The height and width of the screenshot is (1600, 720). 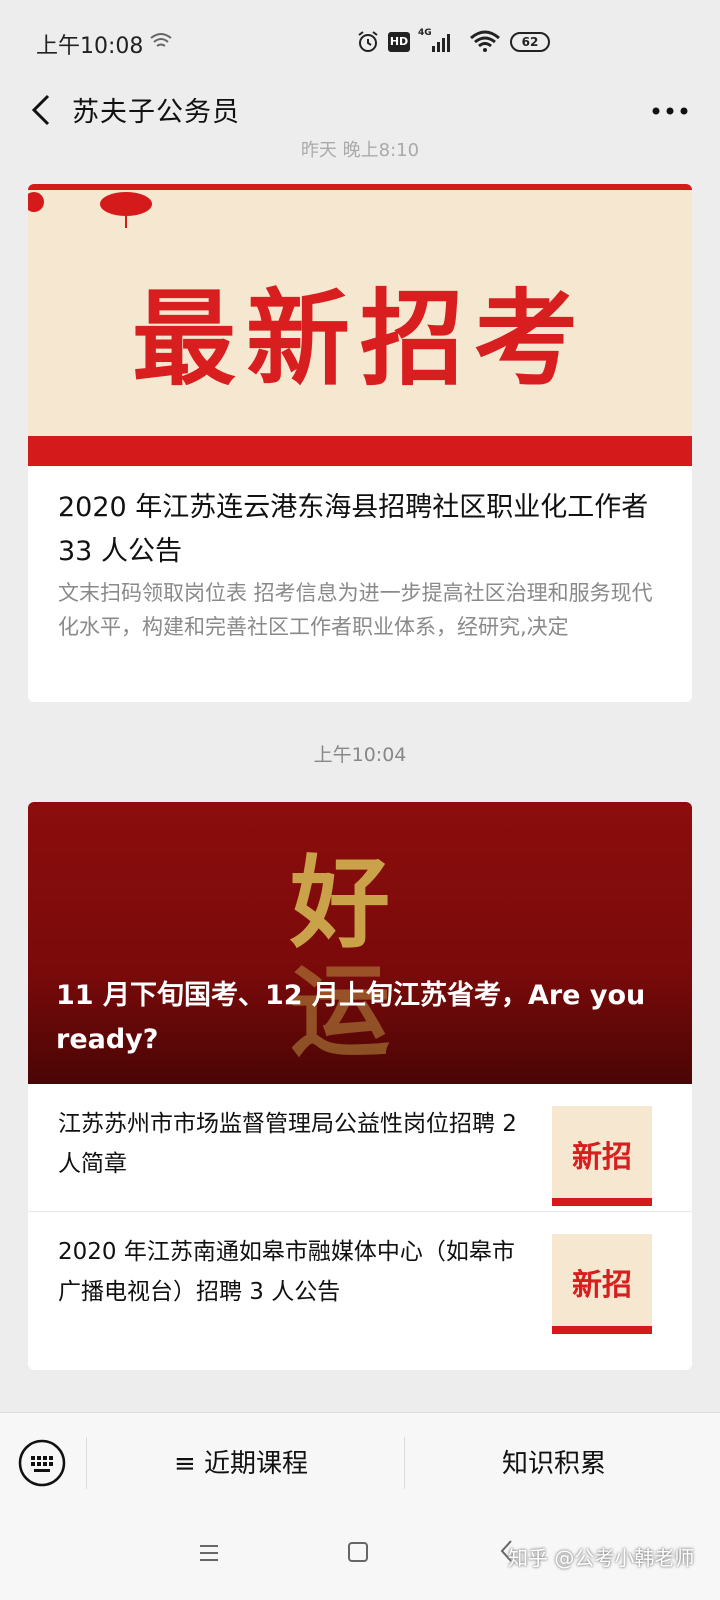 What do you see at coordinates (368, 41) in the screenshot?
I see `alarm-icon` at bounding box center [368, 41].